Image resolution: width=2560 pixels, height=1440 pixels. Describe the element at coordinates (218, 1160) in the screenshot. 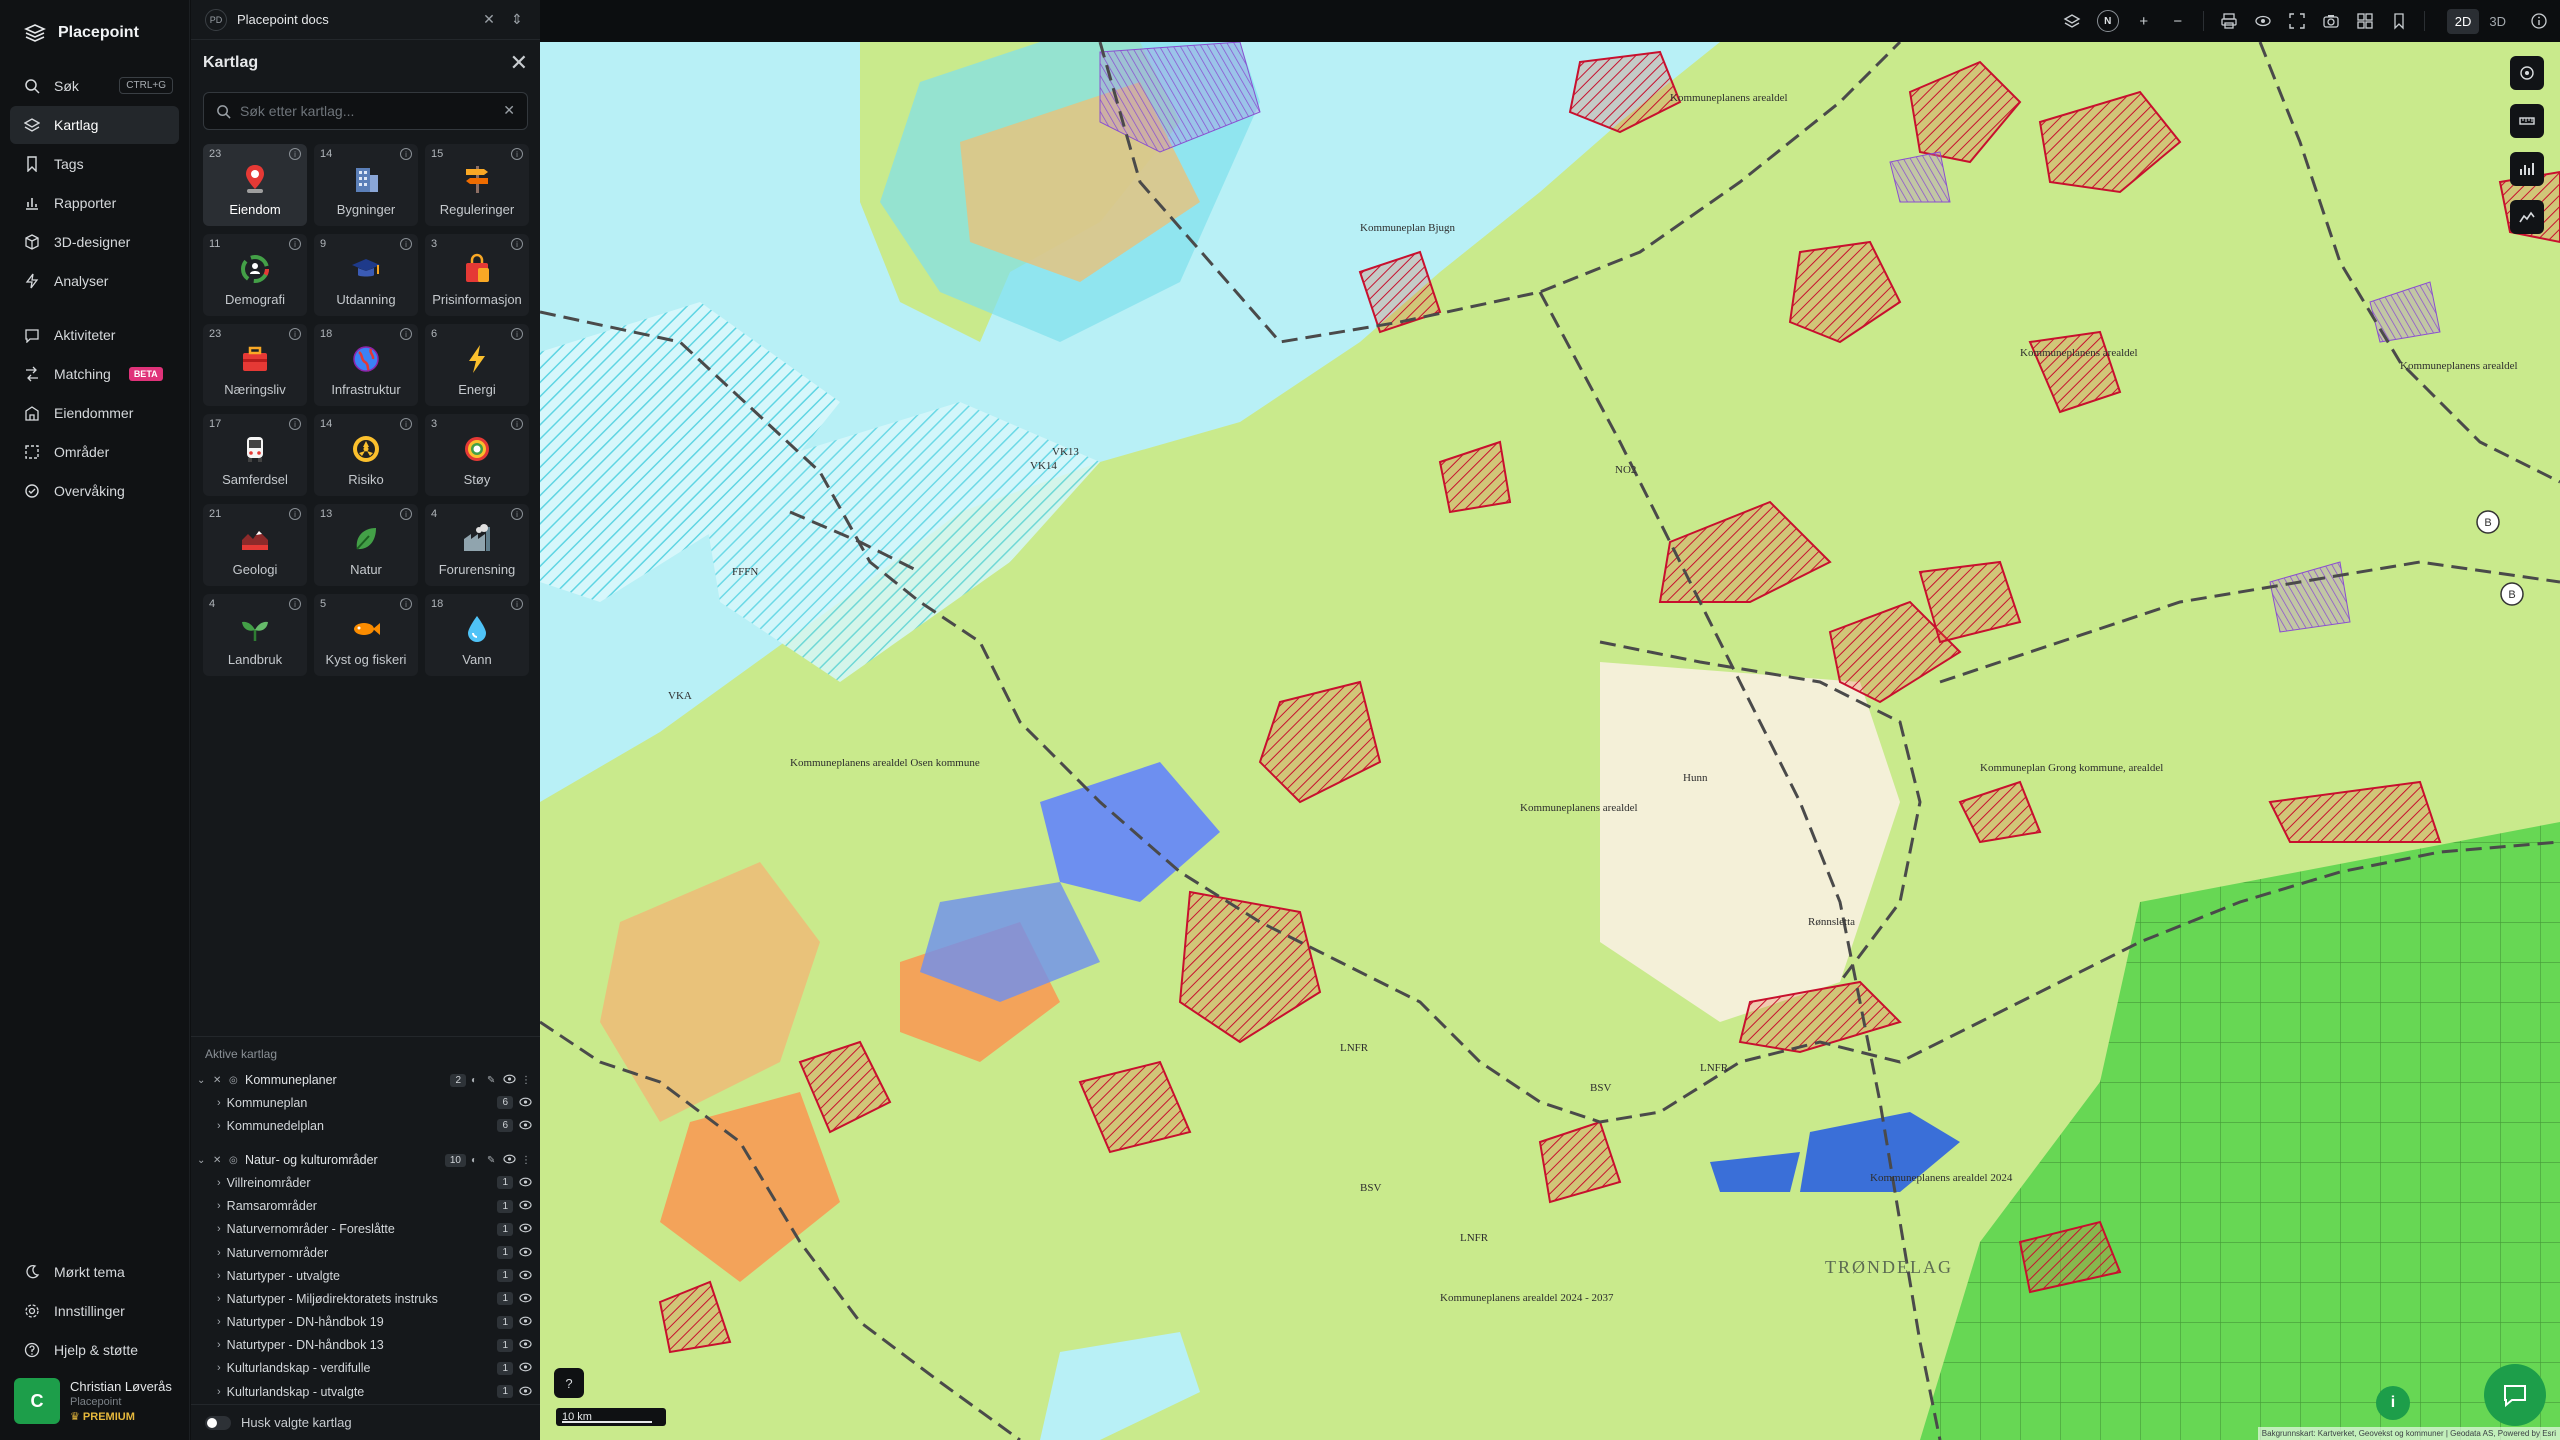

I see `remove-icon: ✕` at that location.